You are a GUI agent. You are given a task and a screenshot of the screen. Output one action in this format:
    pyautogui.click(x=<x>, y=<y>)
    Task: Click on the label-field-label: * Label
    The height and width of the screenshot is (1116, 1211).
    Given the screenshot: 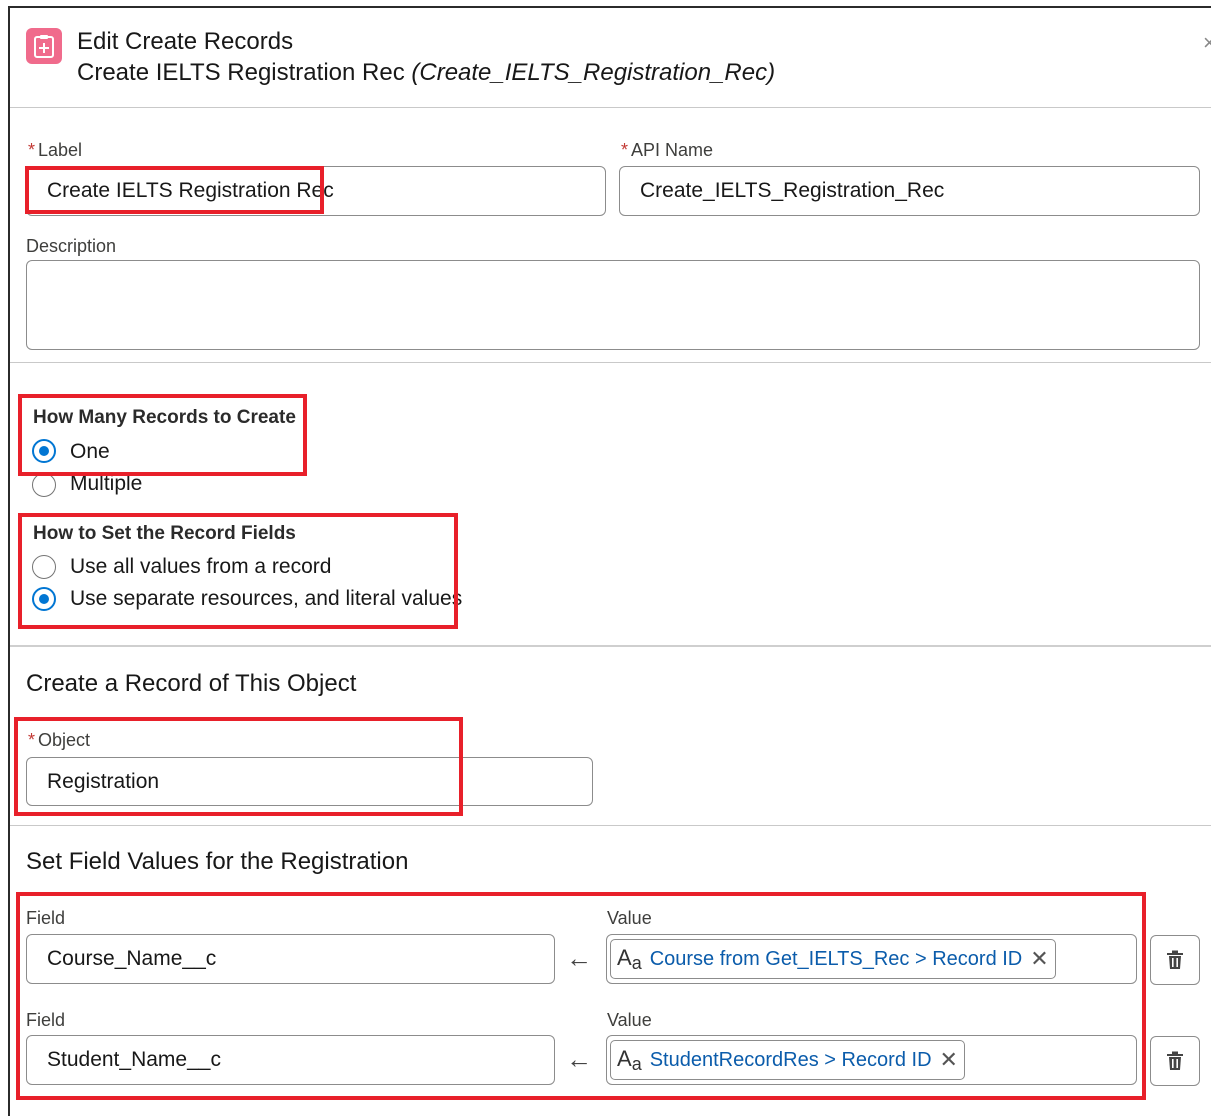 What is the action you would take?
    pyautogui.click(x=55, y=150)
    